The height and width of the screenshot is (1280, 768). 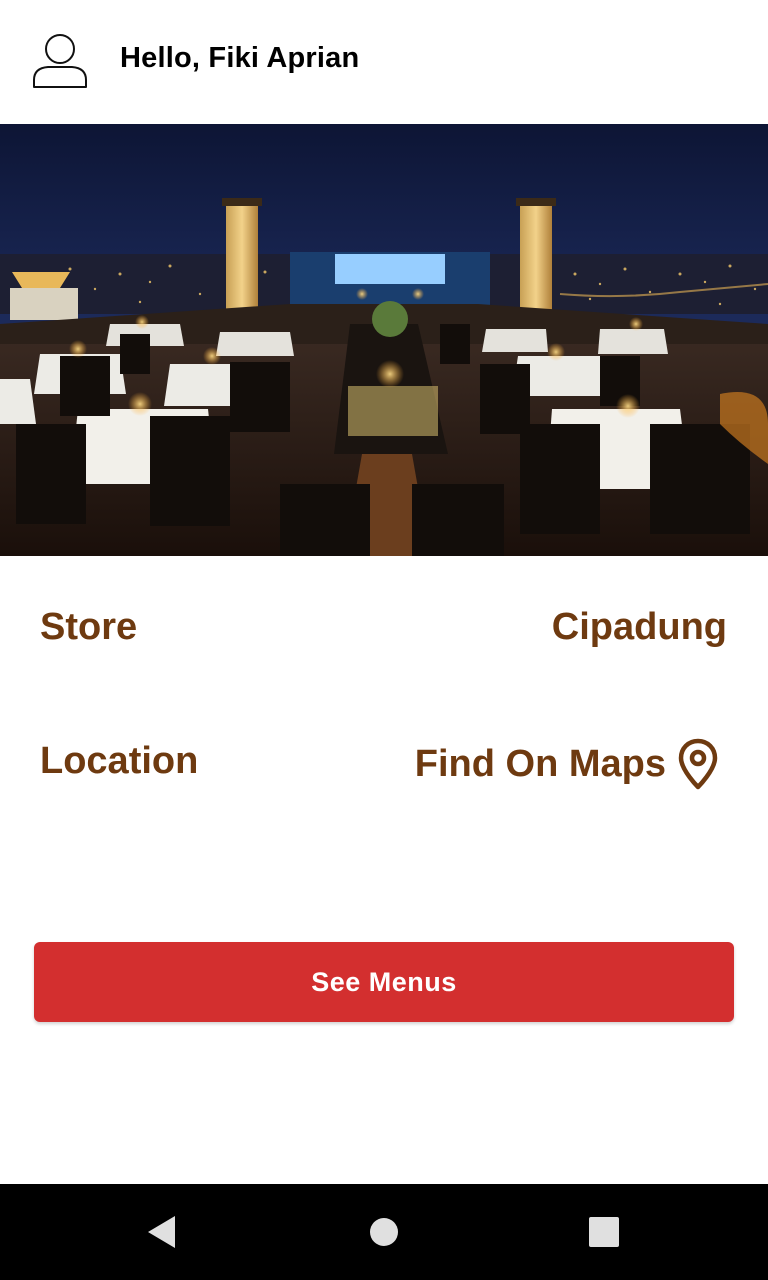 What do you see at coordinates (89, 627) in the screenshot?
I see `store-label: Store` at bounding box center [89, 627].